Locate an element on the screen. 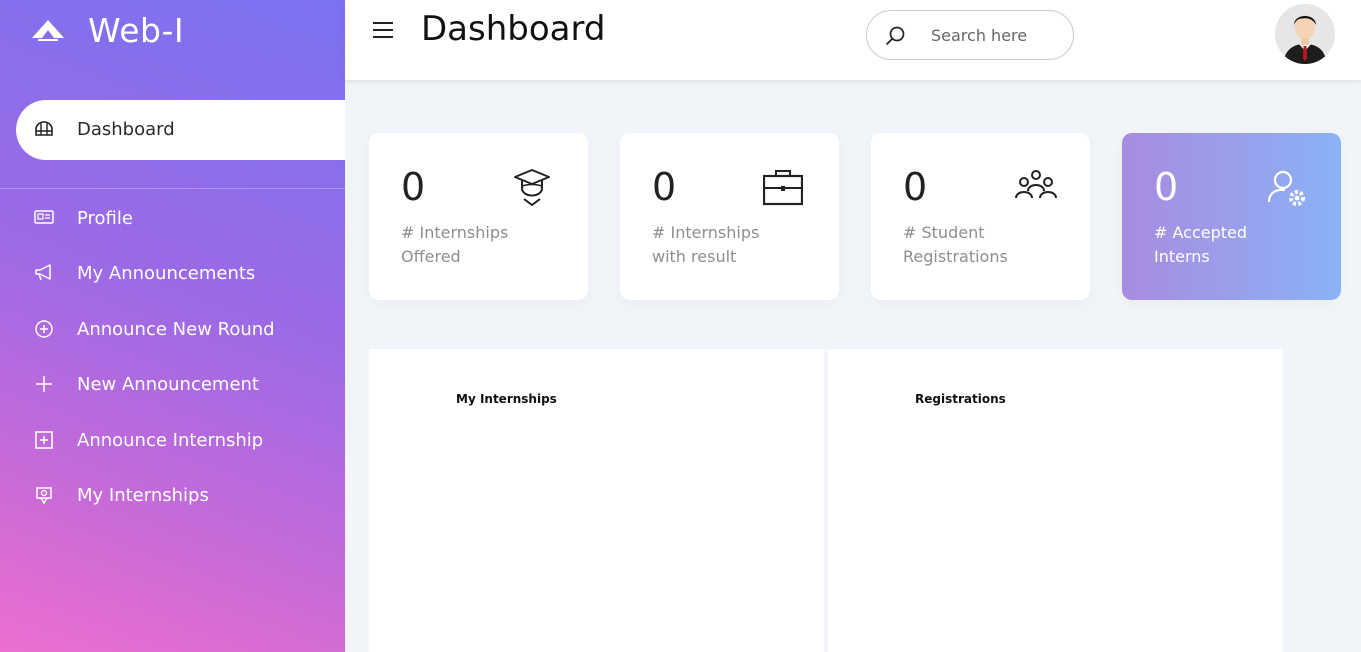 This screenshot has width=1361, height=652. sidebar-item-label: Announce New Round is located at coordinates (176, 329).